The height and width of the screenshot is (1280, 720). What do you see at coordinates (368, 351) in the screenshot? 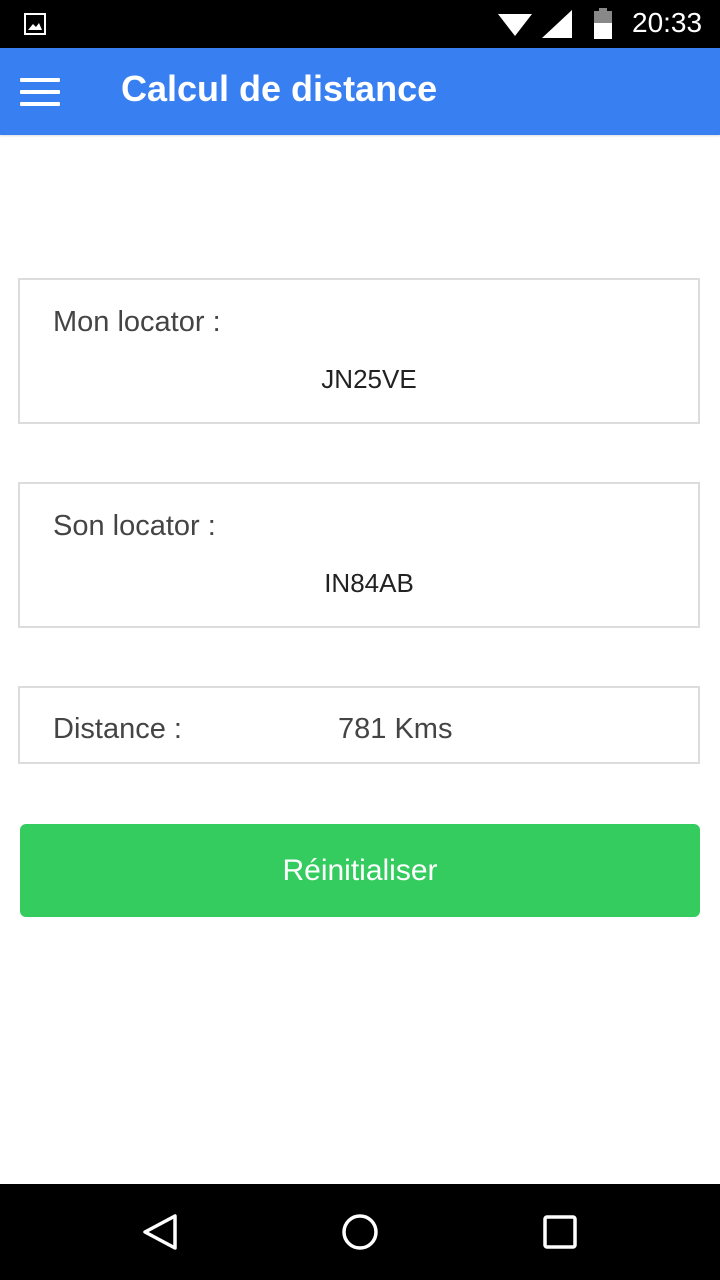
I see `my-locator-card: Mon locator :` at bounding box center [368, 351].